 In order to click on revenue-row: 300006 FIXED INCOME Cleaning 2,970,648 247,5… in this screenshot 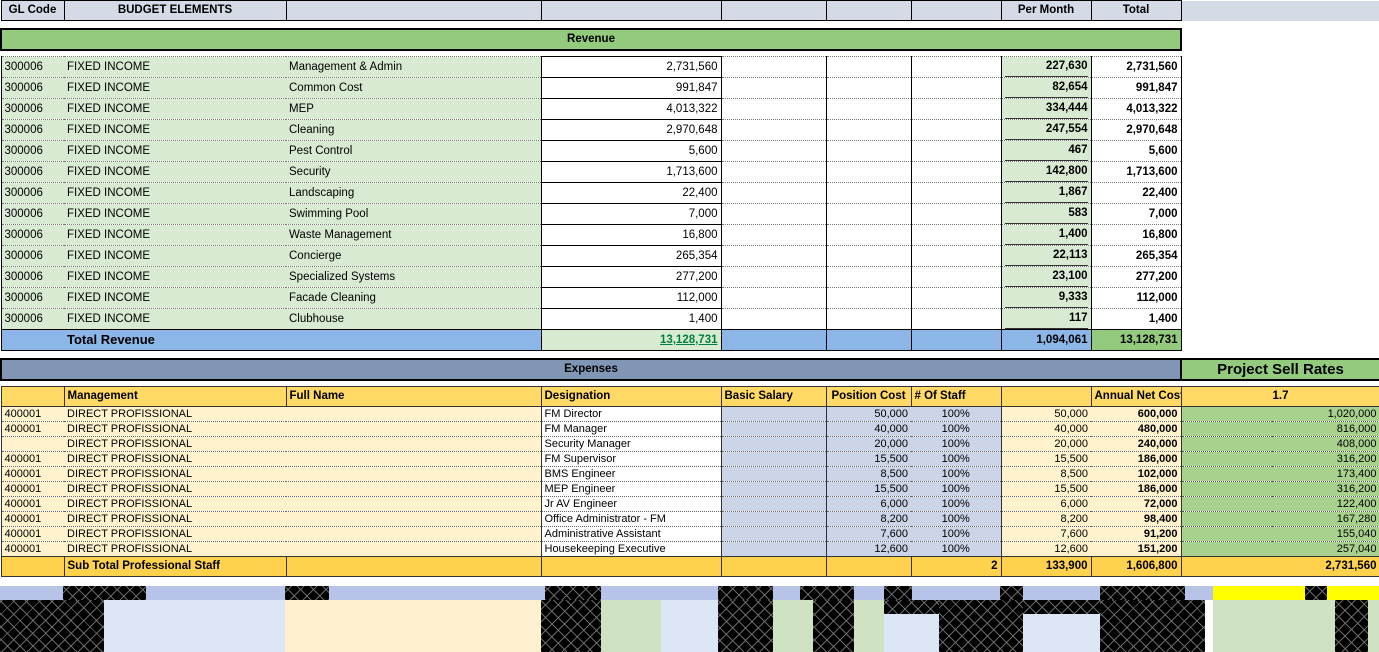, I will do `click(689, 130)`.